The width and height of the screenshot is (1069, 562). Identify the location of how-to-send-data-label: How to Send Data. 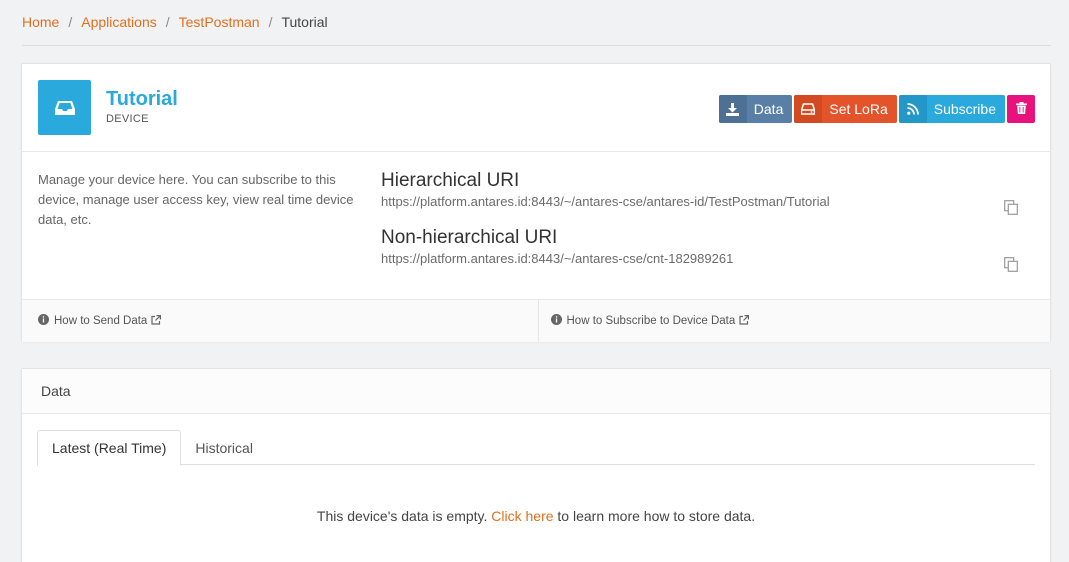
(101, 321).